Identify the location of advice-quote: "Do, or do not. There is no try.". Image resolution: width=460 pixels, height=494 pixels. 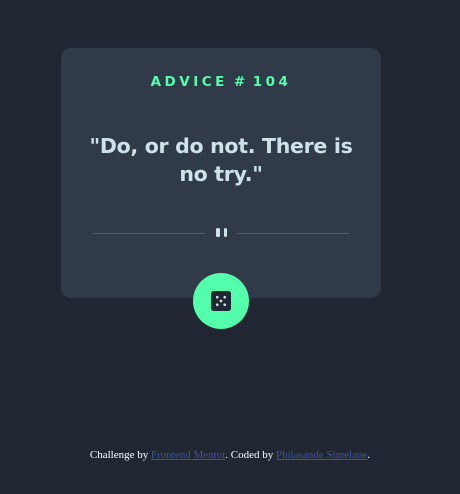
(221, 160).